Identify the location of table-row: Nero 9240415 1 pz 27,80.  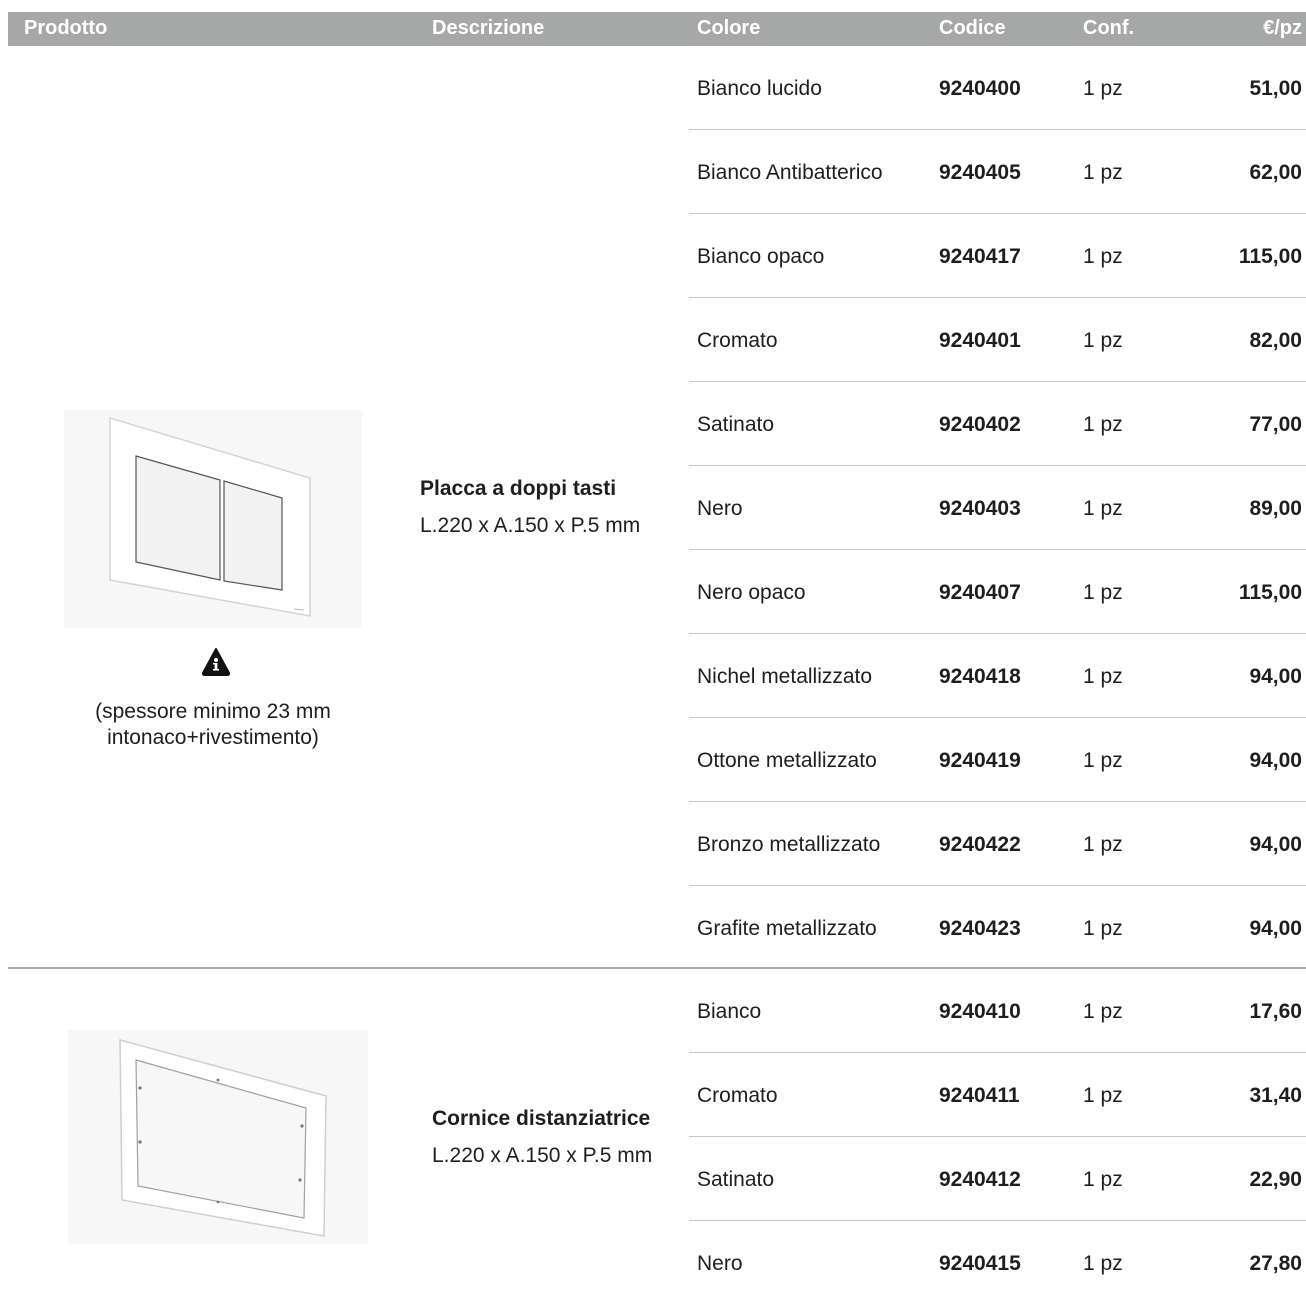
(997, 1259).